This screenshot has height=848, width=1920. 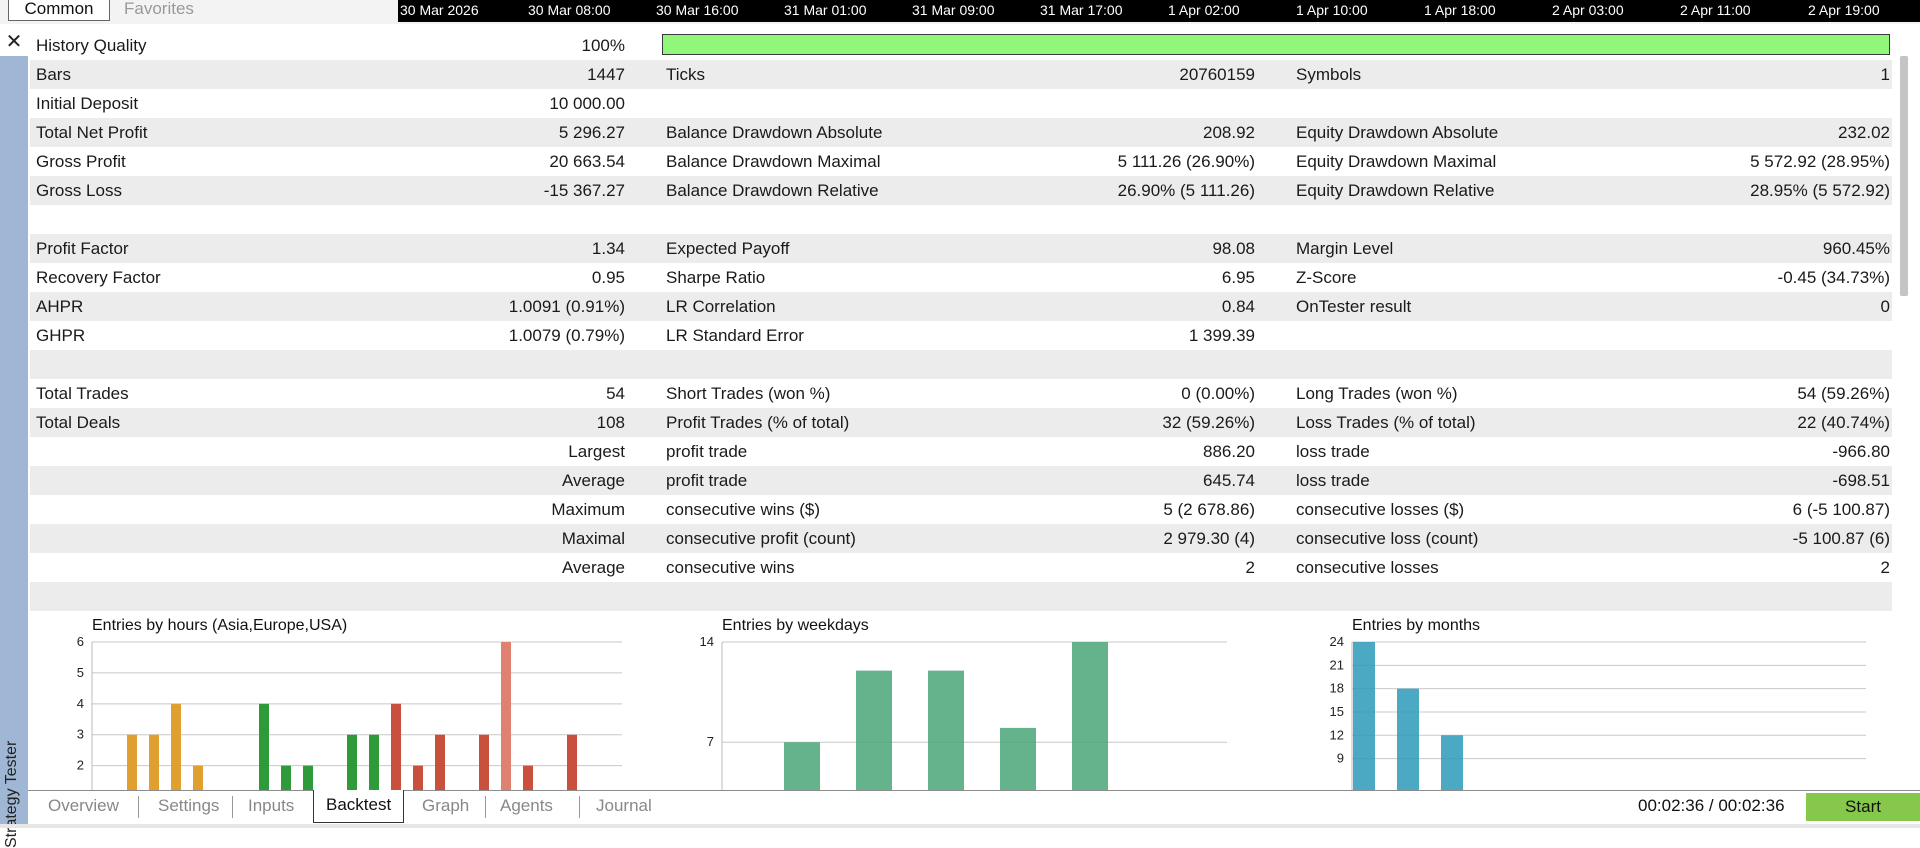 What do you see at coordinates (1843, 393) in the screenshot?
I see `long-trades-value: 54 (59.26%)` at bounding box center [1843, 393].